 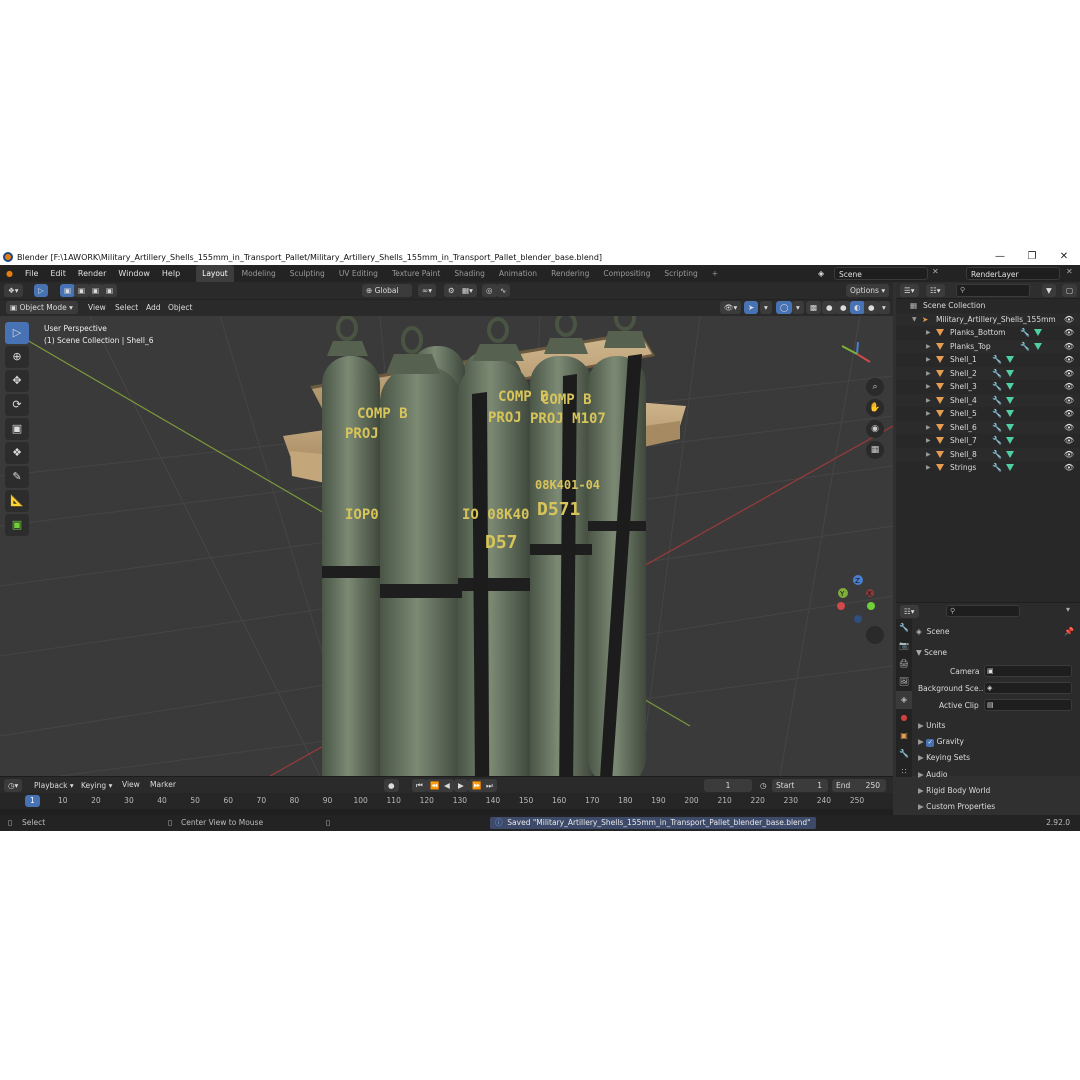 What do you see at coordinates (988, 319) in the screenshot?
I see `outliner-row-collection: ▼ ➤ Military_Artillery_Shells_155mm 👁` at bounding box center [988, 319].